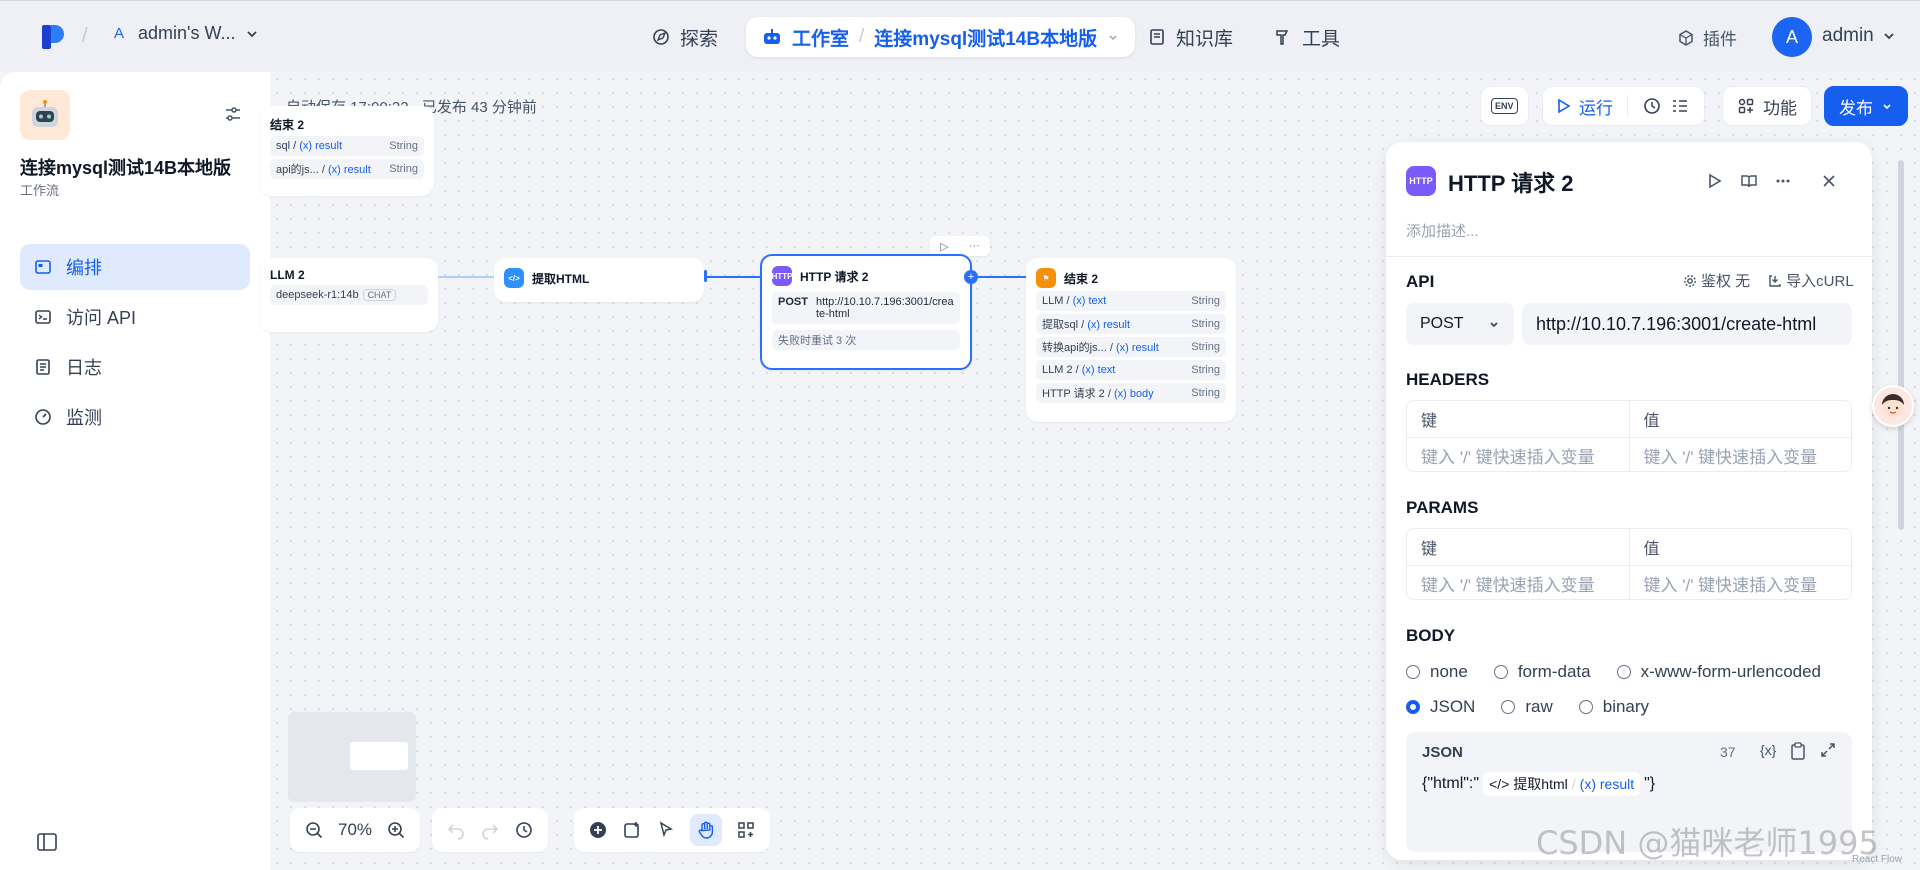 The height and width of the screenshot is (870, 1920). What do you see at coordinates (1687, 324) in the screenshot?
I see `url-input: http://10.10.7.196:3001/create-html` at bounding box center [1687, 324].